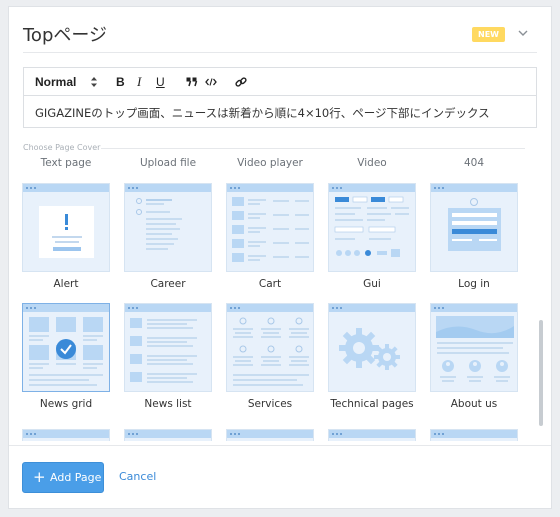 The height and width of the screenshot is (517, 560). What do you see at coordinates (474, 227) in the screenshot?
I see `log-in-thumbnail` at bounding box center [474, 227].